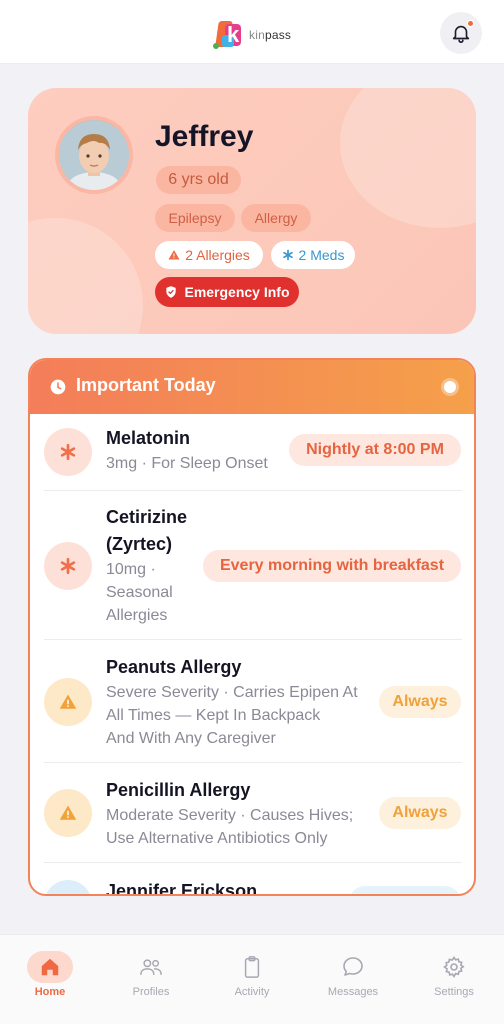 The height and width of the screenshot is (1024, 504). I want to click on app-header: k kinpass, so click(252, 32).